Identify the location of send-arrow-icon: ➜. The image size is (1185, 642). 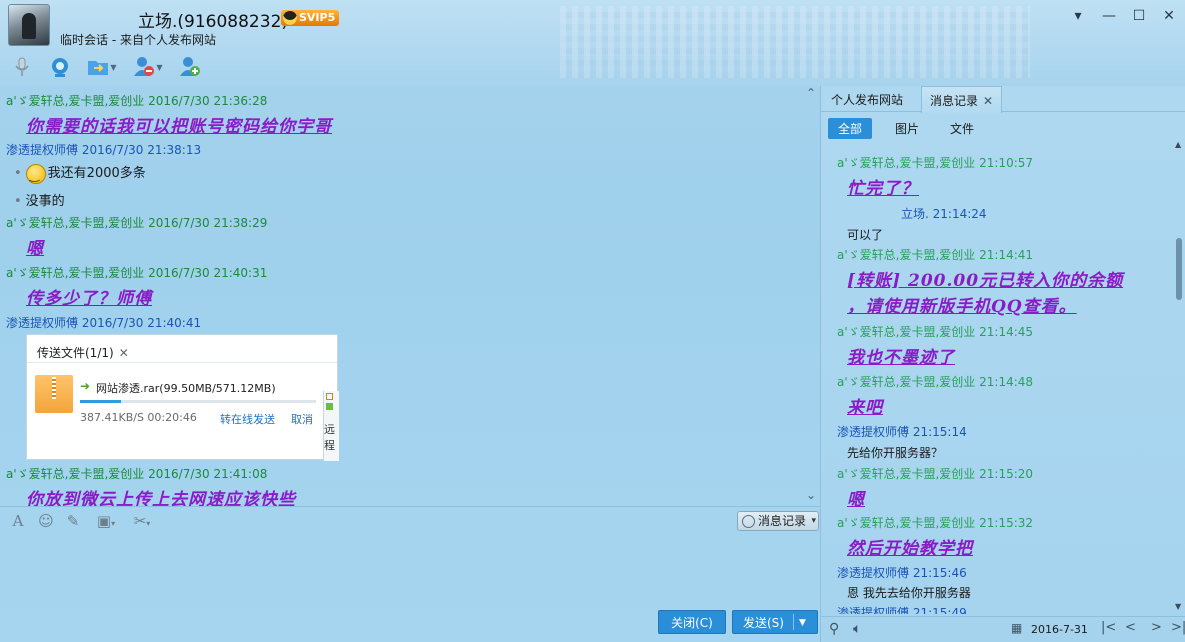
(85, 386).